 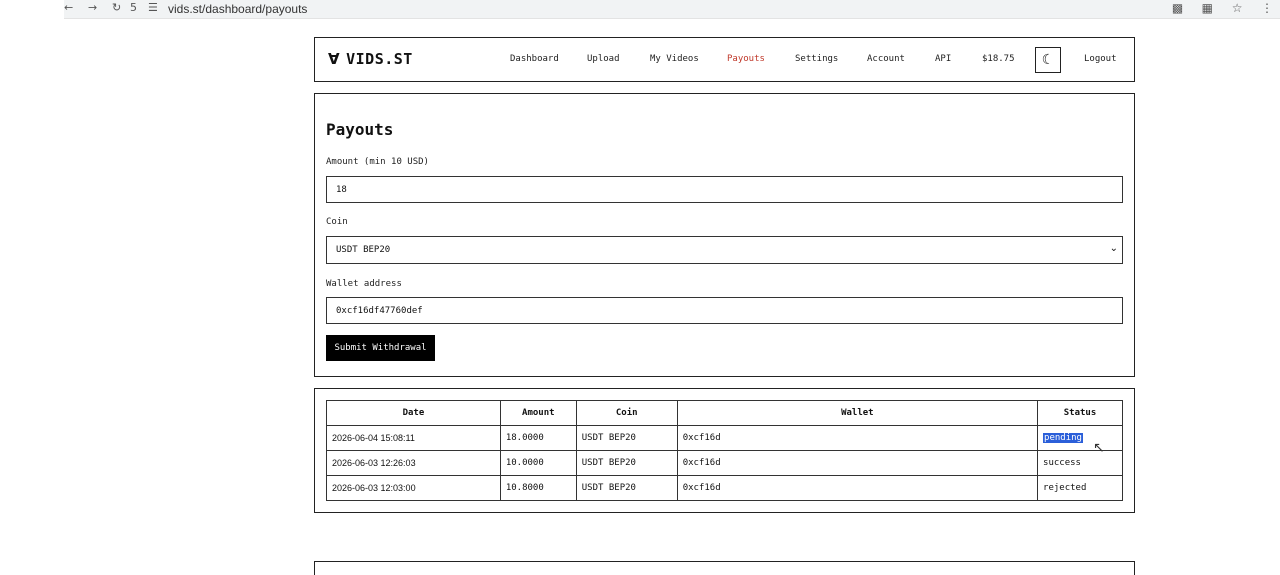 I want to click on nav-upload: Upload, so click(x=603, y=59).